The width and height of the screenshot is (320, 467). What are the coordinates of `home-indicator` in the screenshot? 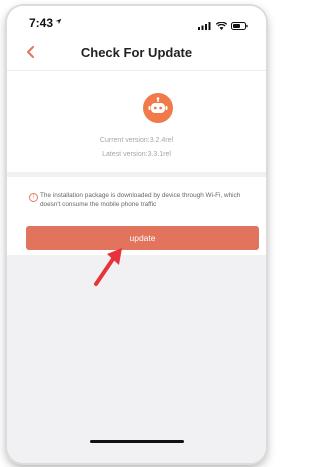 It's located at (137, 441).